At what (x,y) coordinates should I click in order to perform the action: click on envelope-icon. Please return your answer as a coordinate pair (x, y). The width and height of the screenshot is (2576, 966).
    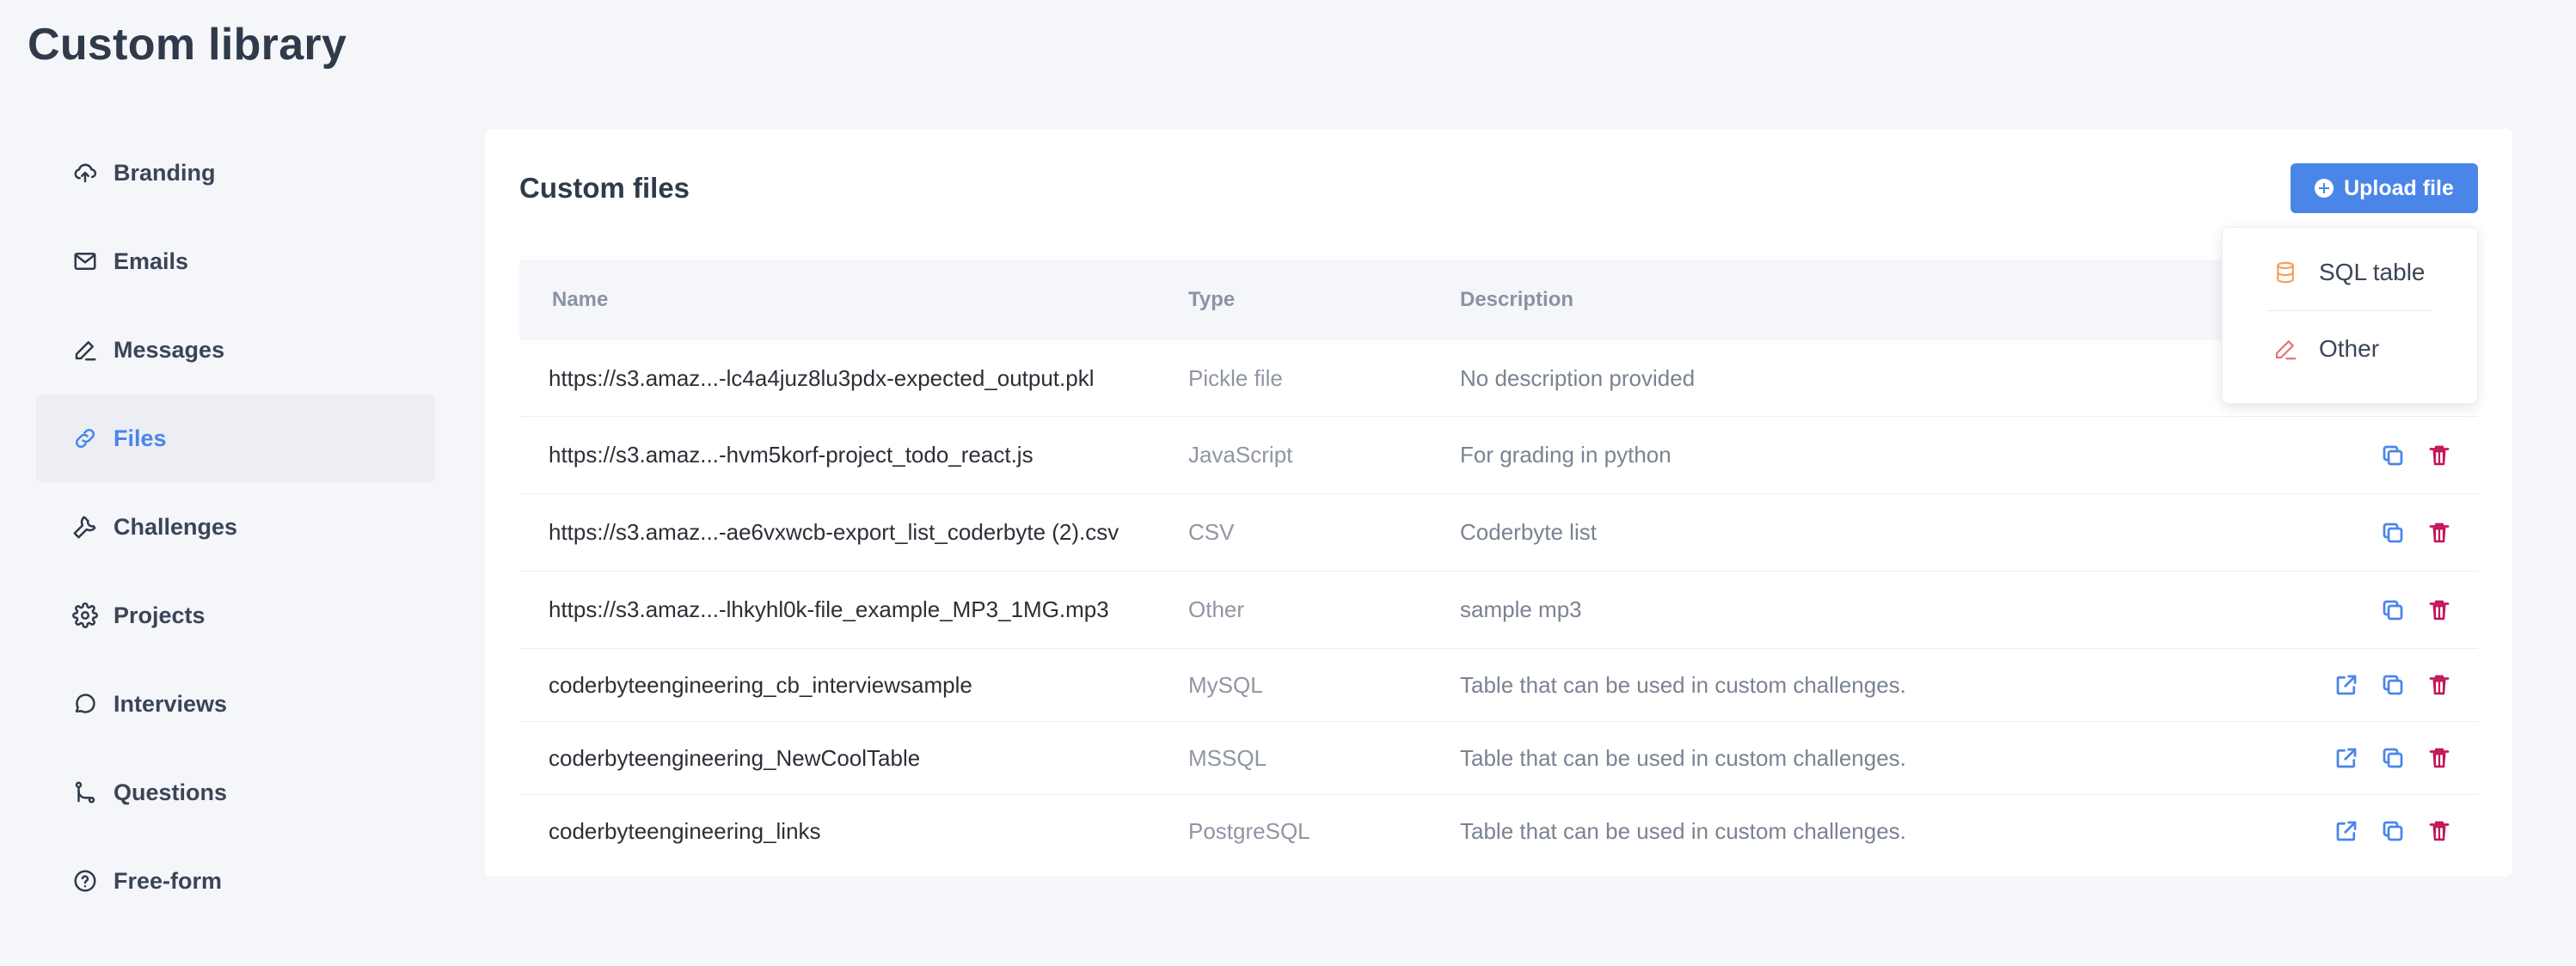
    Looking at the image, I should click on (86, 261).